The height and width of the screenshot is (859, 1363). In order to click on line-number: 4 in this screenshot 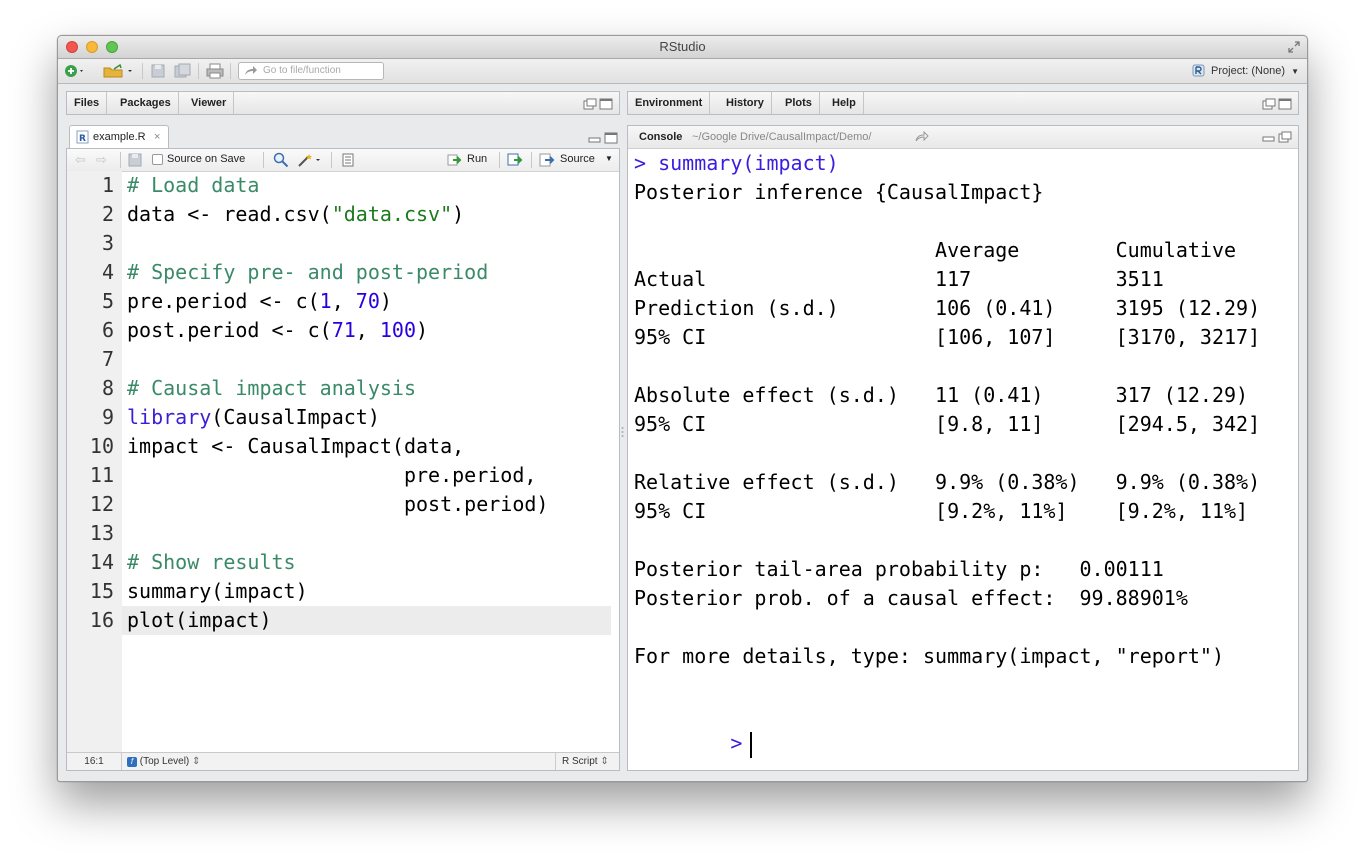, I will do `click(107, 272)`.